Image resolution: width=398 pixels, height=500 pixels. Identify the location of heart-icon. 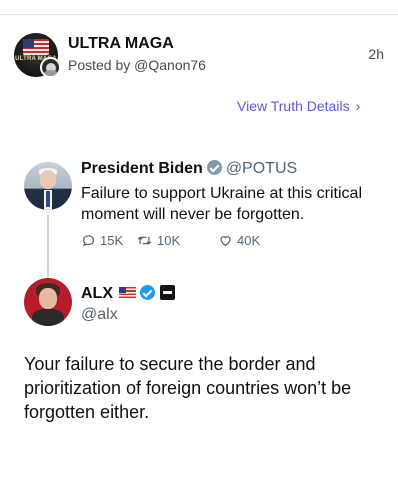
(225, 241).